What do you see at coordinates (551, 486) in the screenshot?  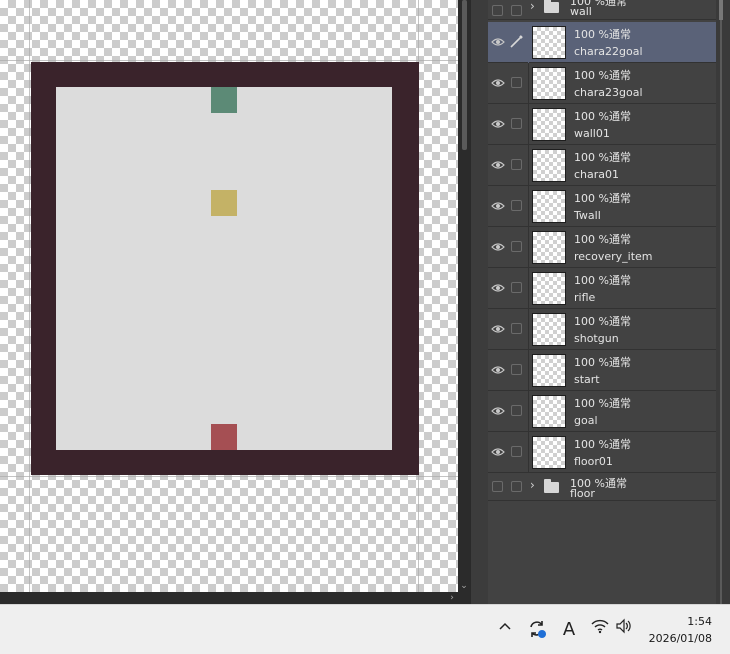 I see `folder-icon` at bounding box center [551, 486].